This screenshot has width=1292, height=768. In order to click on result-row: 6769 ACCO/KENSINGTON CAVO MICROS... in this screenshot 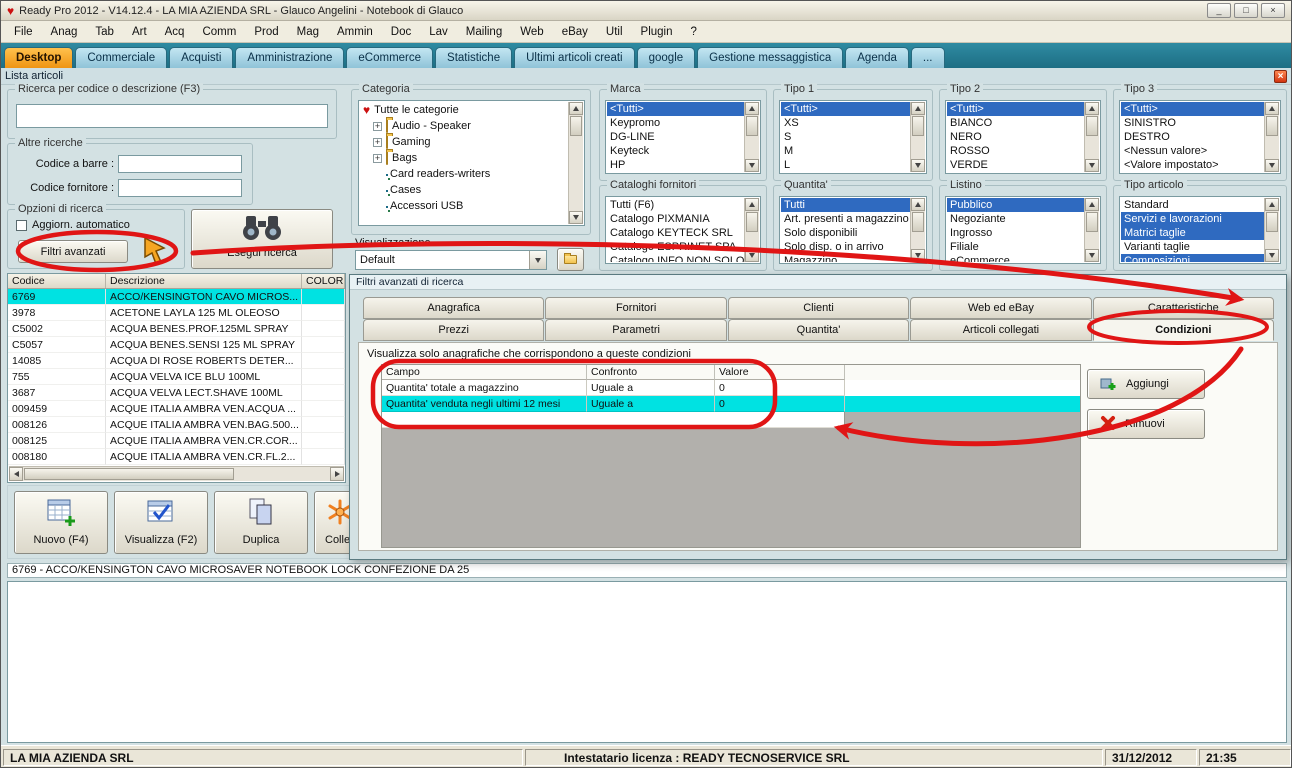, I will do `click(176, 297)`.